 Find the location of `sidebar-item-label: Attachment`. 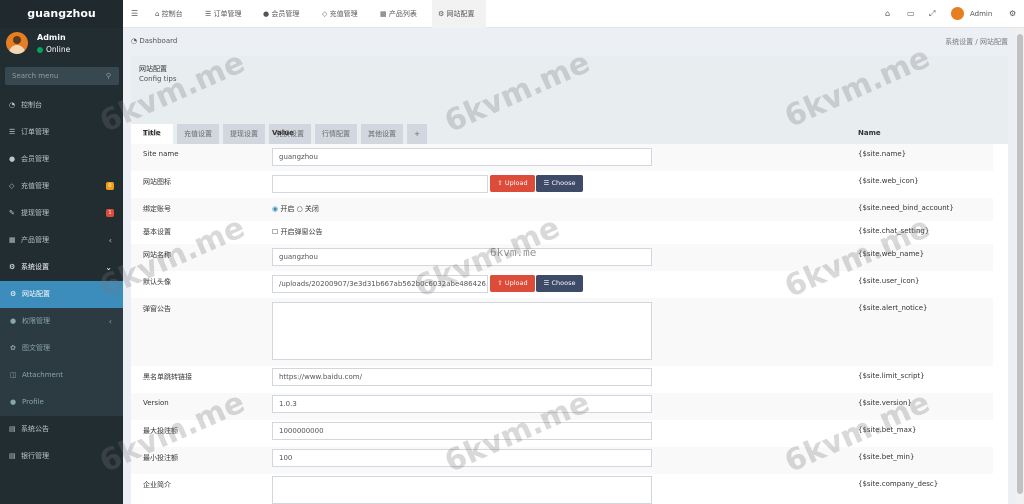

sidebar-item-label: Attachment is located at coordinates (43, 375).